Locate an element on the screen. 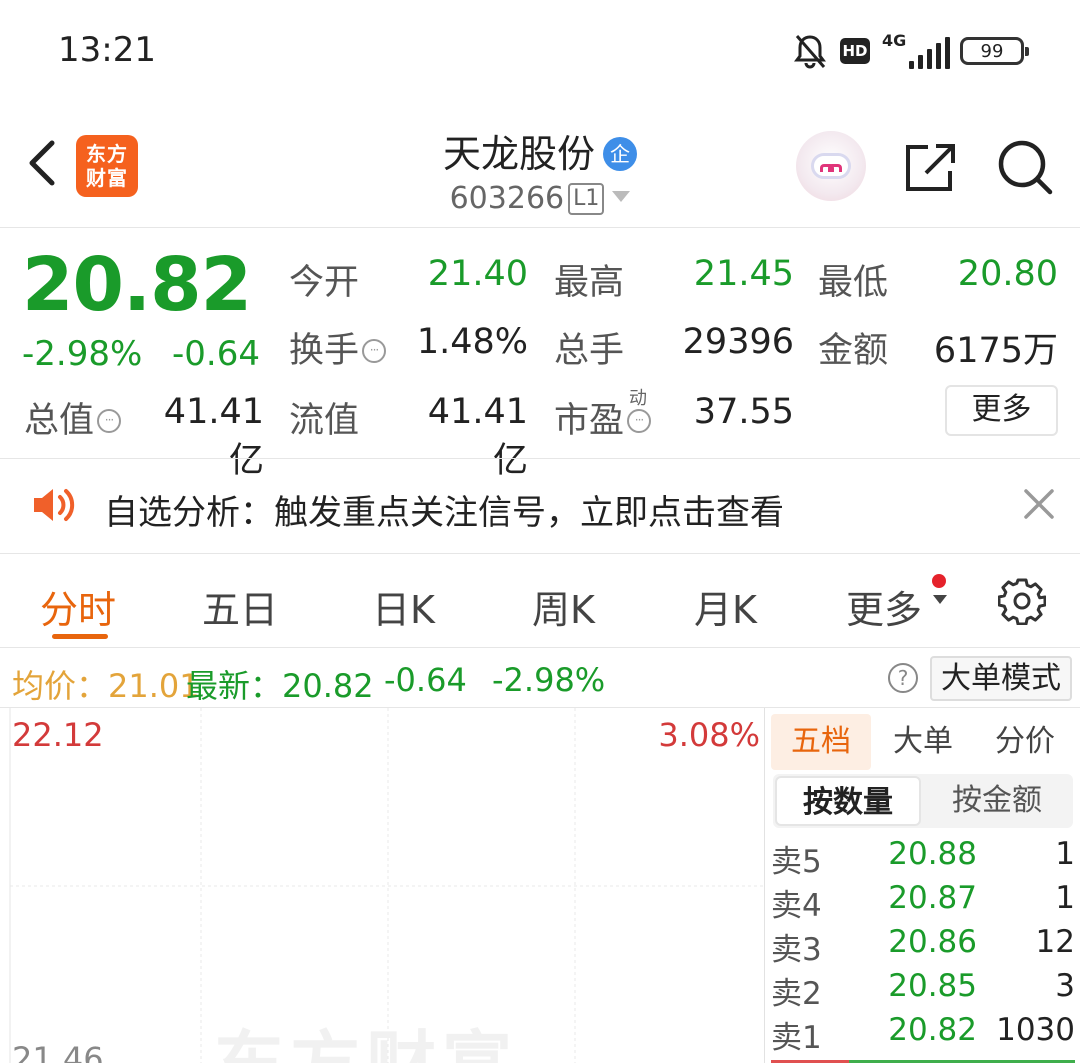 The height and width of the screenshot is (1063, 1080). open-value: 21.40 is located at coordinates (477, 274).